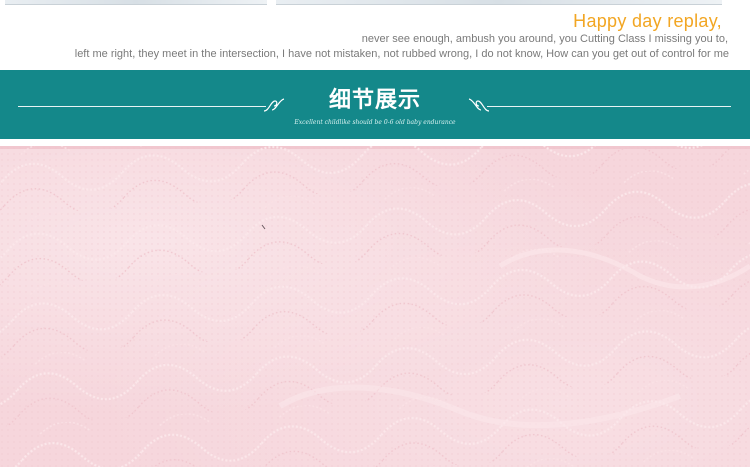 This screenshot has width=750, height=467. What do you see at coordinates (374, 99) in the screenshot?
I see `section-title: 细节展示` at bounding box center [374, 99].